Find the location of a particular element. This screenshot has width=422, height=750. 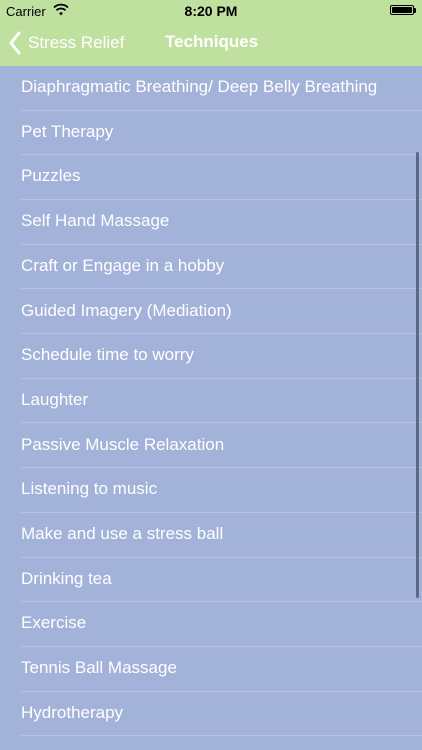

list-item: Tennis Ball Massage is located at coordinates (211, 669).